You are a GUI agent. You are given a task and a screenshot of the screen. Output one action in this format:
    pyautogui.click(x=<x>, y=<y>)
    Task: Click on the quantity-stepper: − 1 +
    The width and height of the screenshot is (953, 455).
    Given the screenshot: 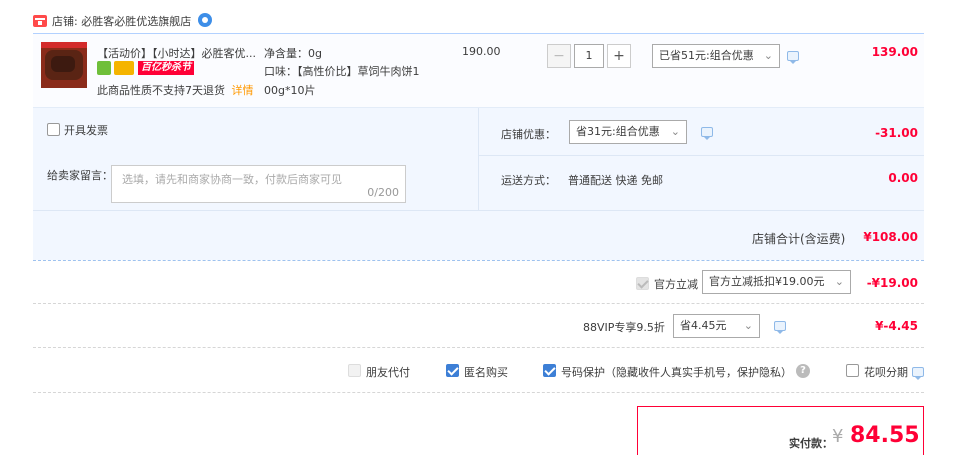 What is the action you would take?
    pyautogui.click(x=589, y=56)
    